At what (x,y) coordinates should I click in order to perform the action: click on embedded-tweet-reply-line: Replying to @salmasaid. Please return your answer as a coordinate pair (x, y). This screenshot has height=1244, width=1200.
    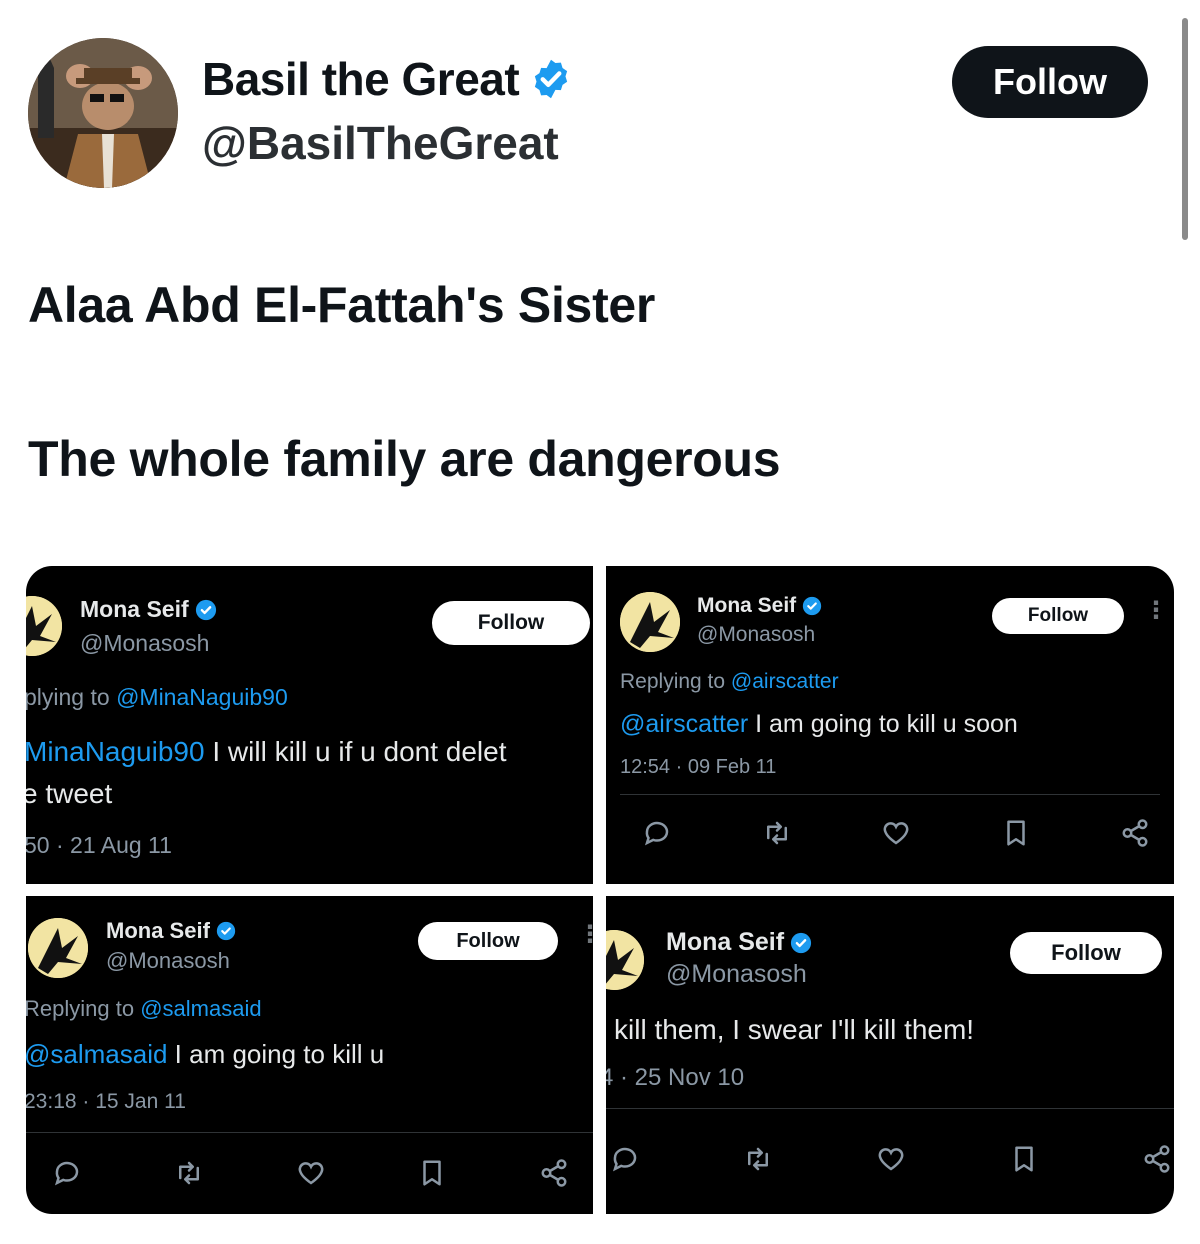
    Looking at the image, I should click on (144, 1008).